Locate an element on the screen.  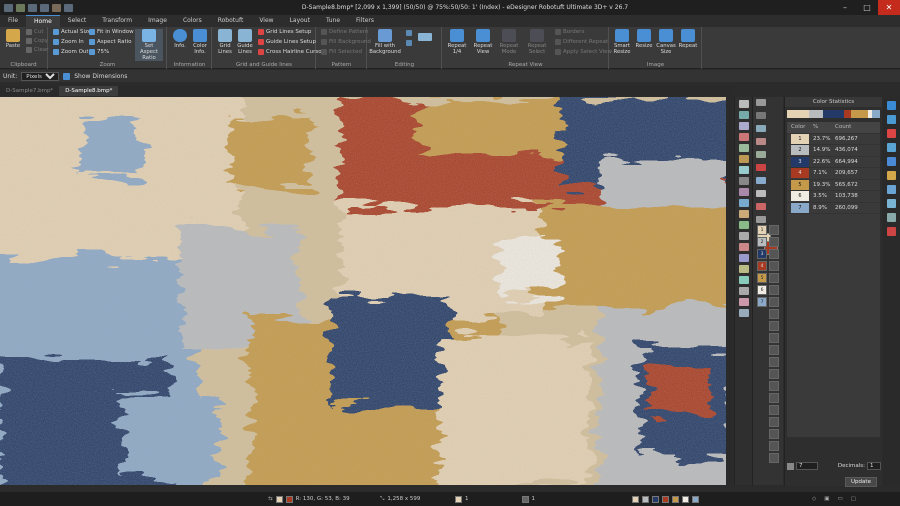
chart-icon is located at coordinates (891, 161).